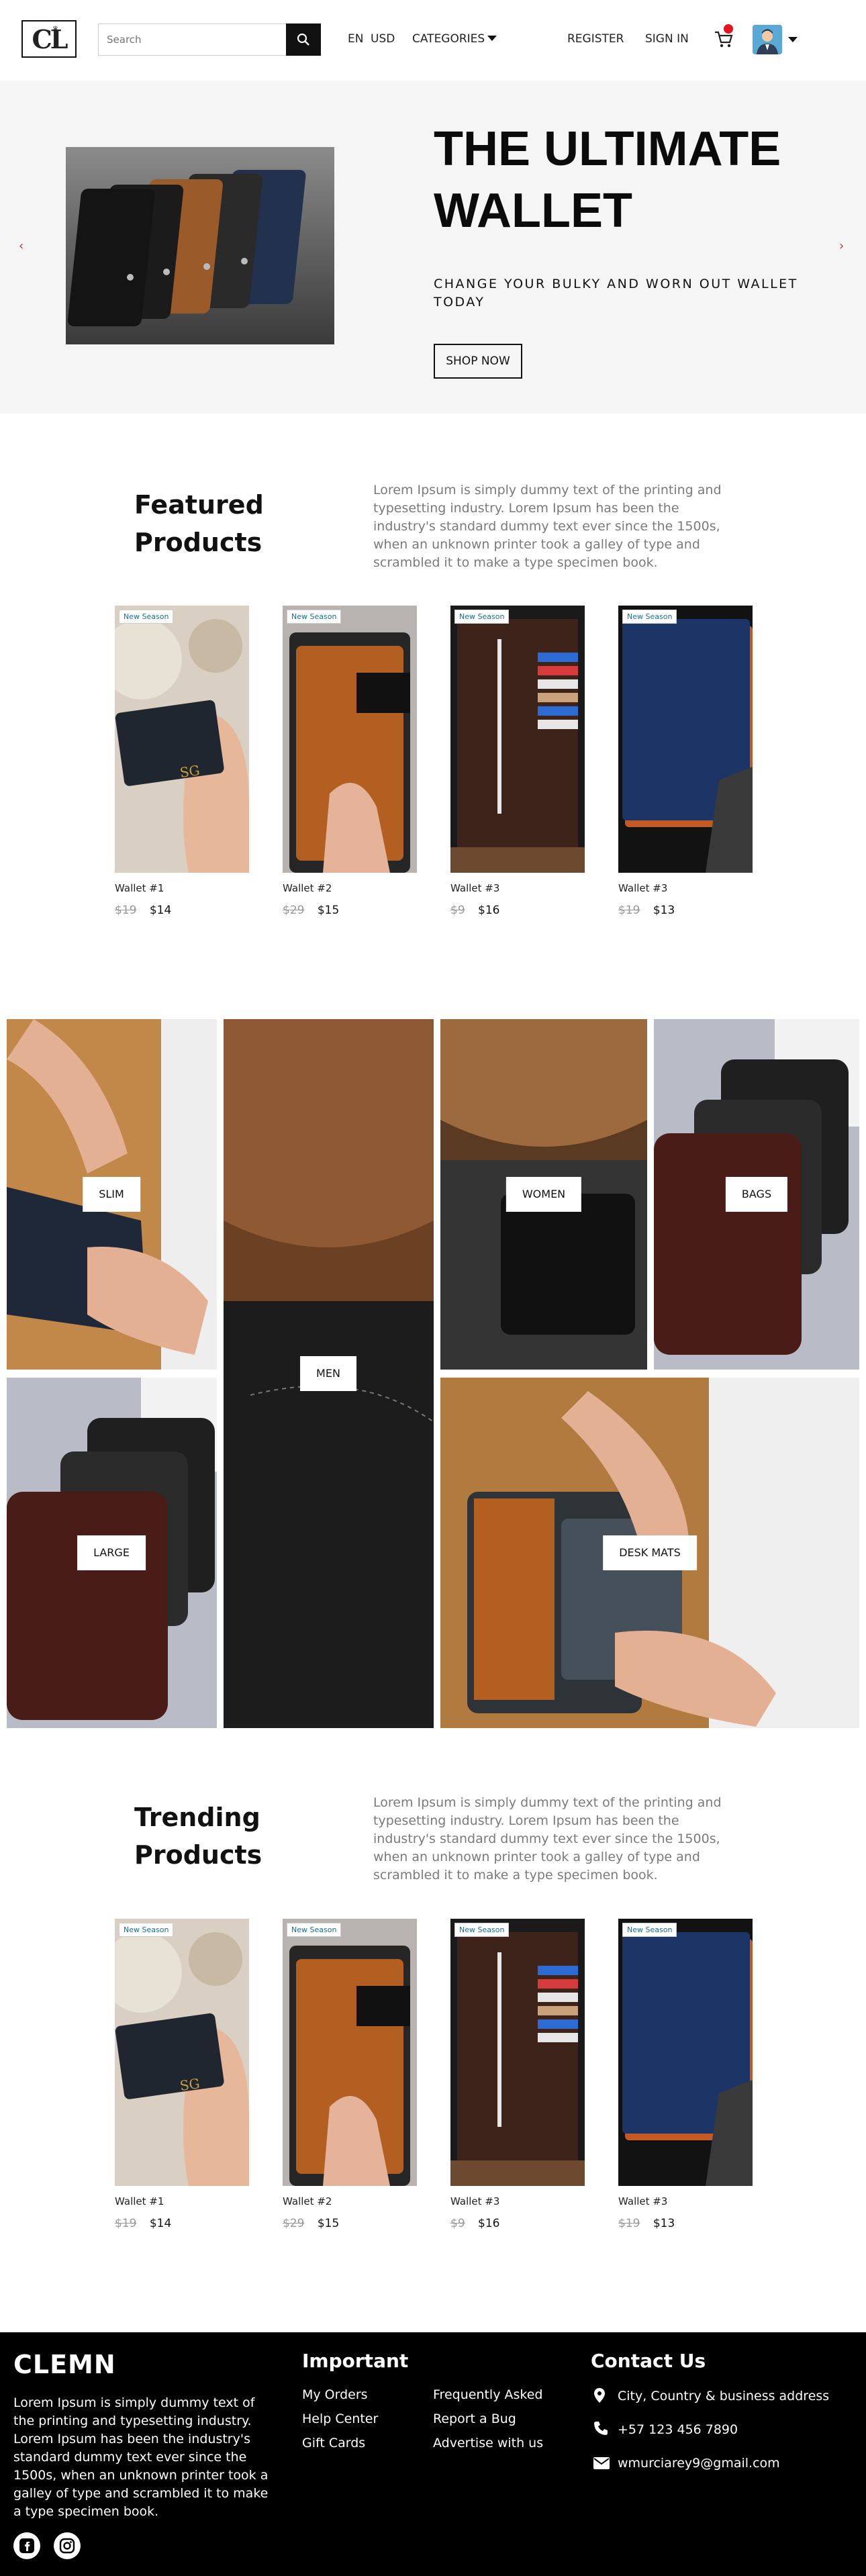 This screenshot has width=866, height=2576. I want to click on avatar, so click(767, 39).